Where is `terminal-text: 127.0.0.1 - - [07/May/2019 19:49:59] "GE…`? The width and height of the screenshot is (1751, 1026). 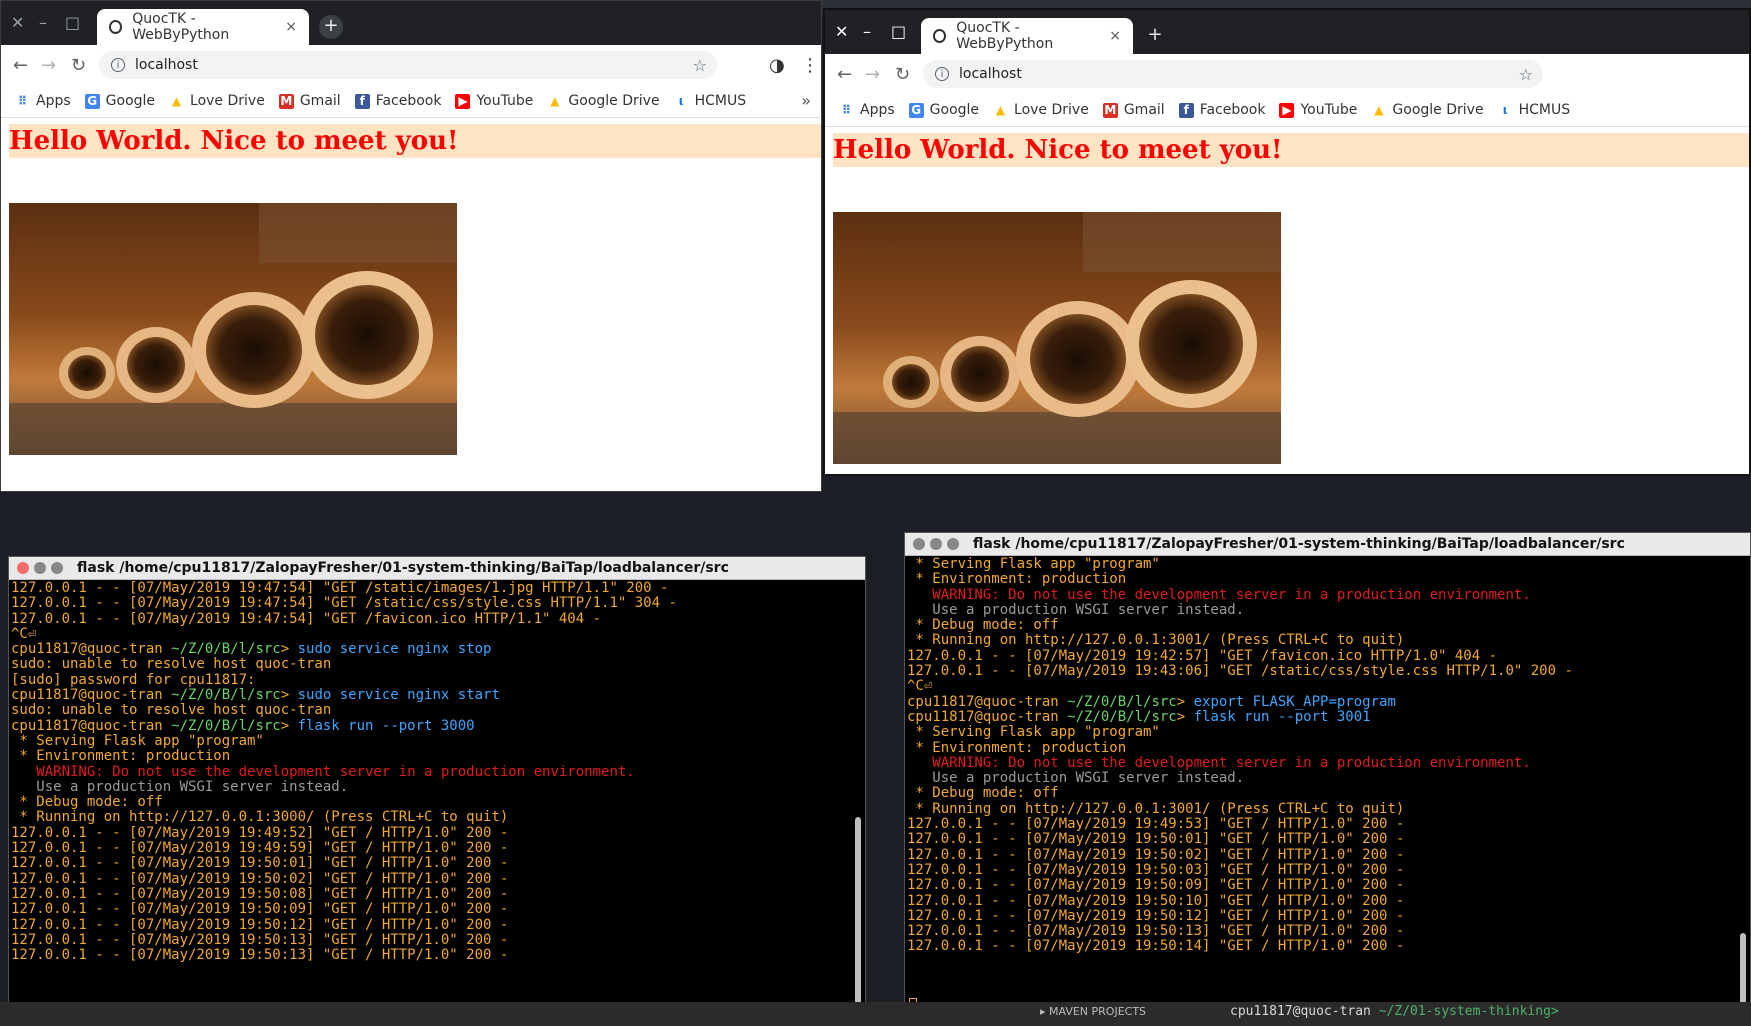 terminal-text: 127.0.0.1 - - [07/May/2019 19:49:59] "GE… is located at coordinates (260, 848).